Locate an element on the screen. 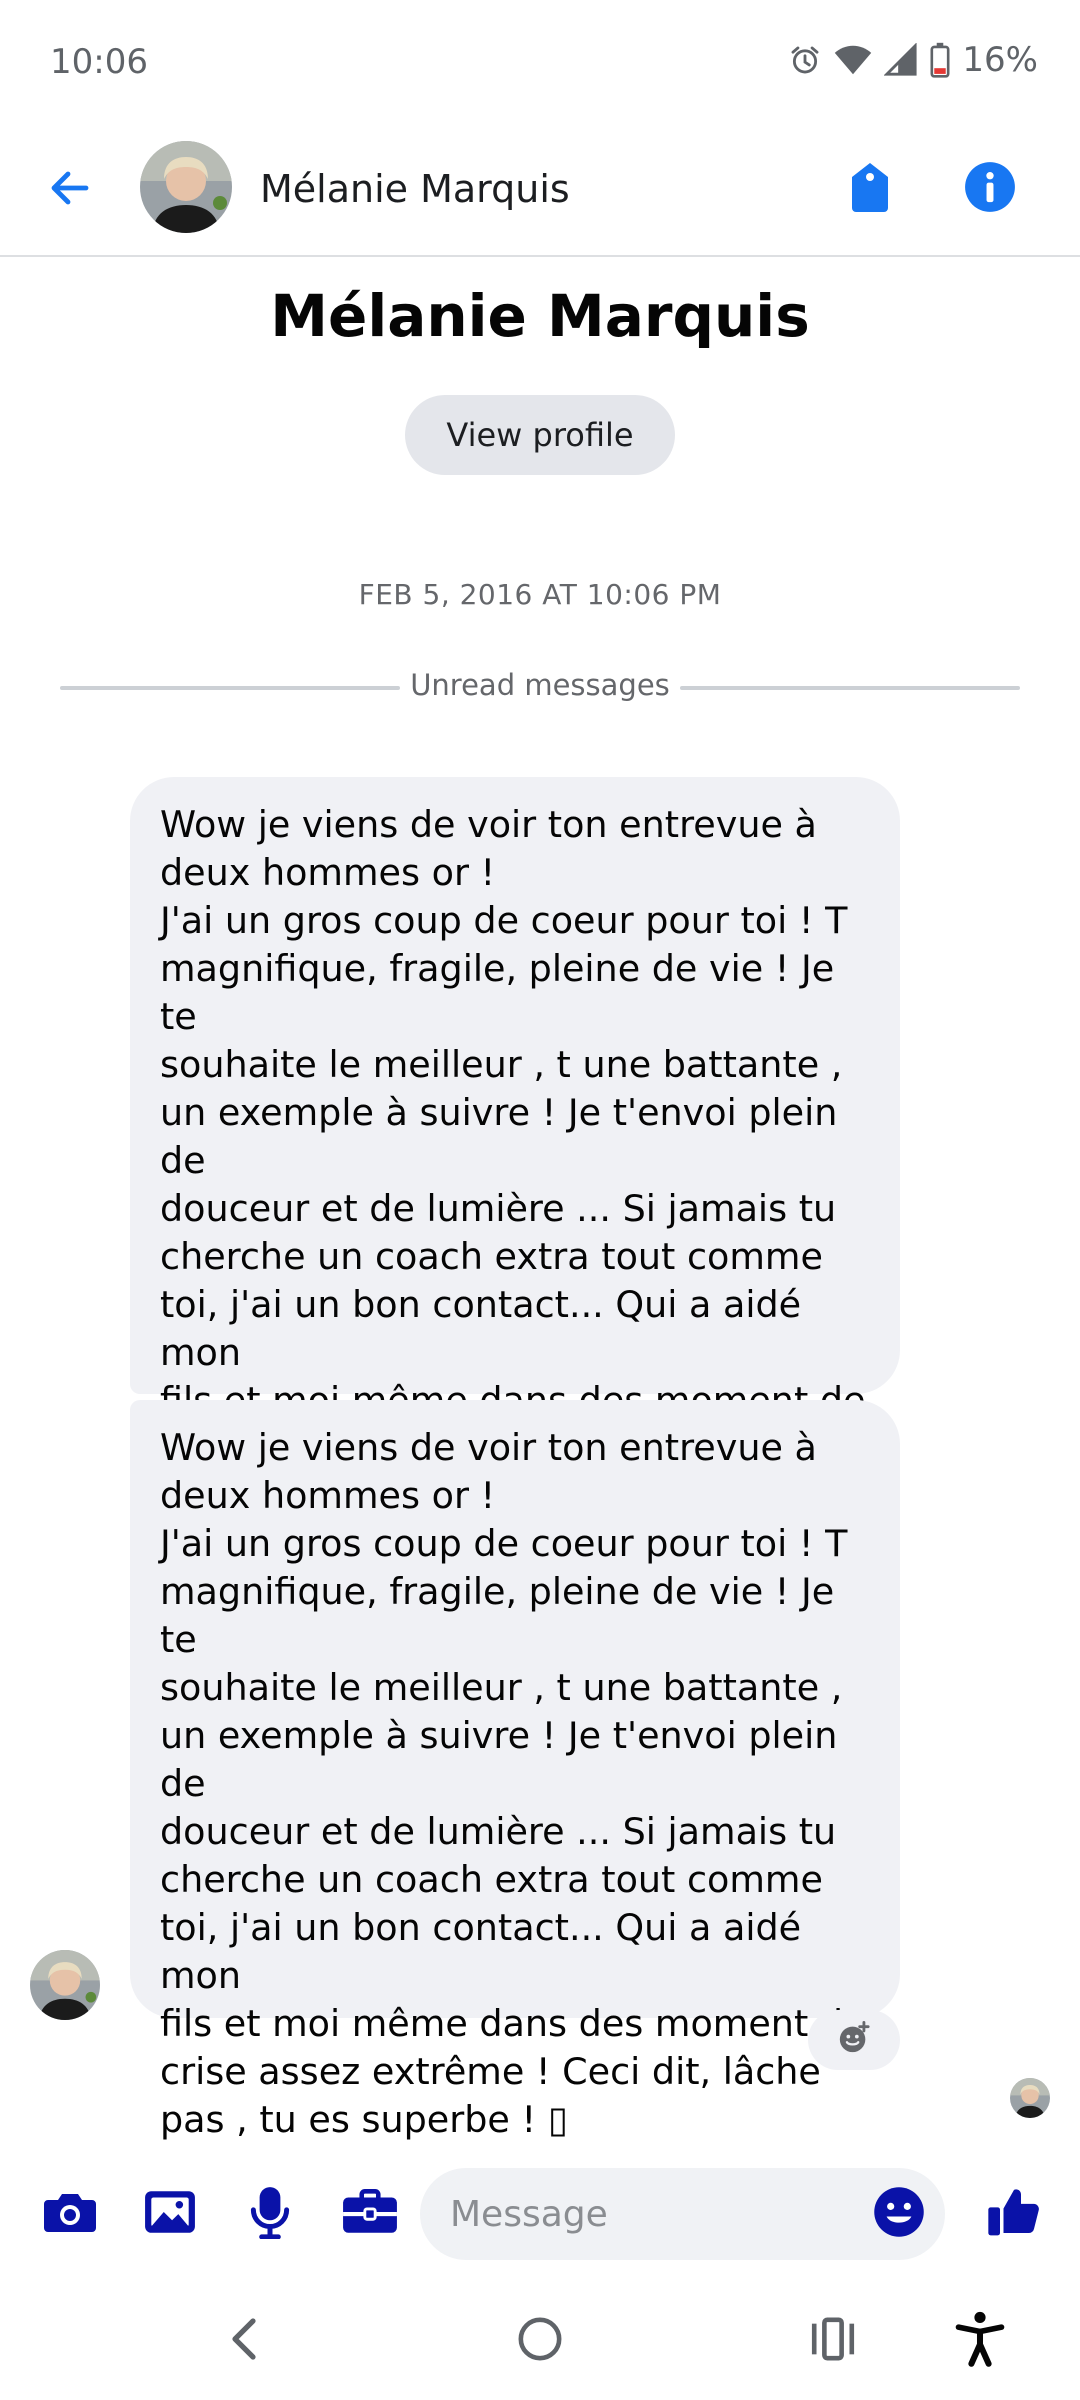 This screenshot has width=1080, height=2400. status-icons: 16% is located at coordinates (913, 60).